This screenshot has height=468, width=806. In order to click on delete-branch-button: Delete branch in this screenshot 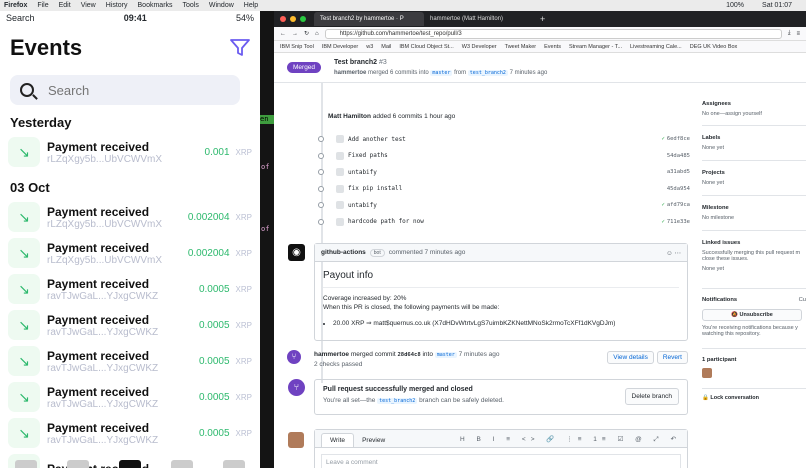, I will do `click(651, 396)`.